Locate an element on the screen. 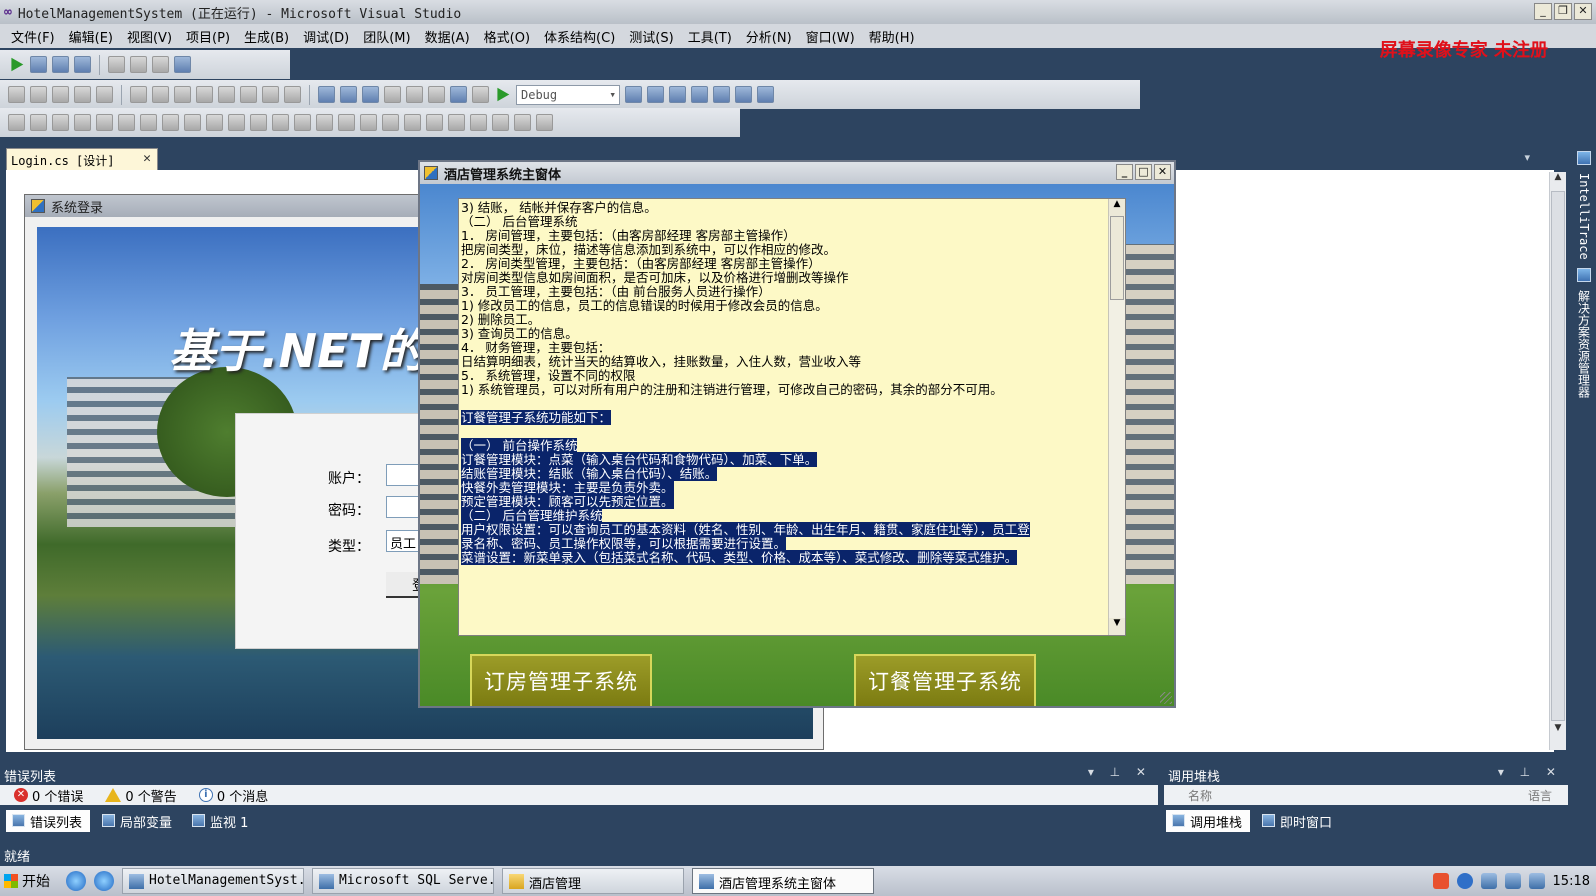 Image resolution: width=1596 pixels, height=896 pixels. intellitrace-tab: IntelliTrace is located at coordinates (1584, 216).